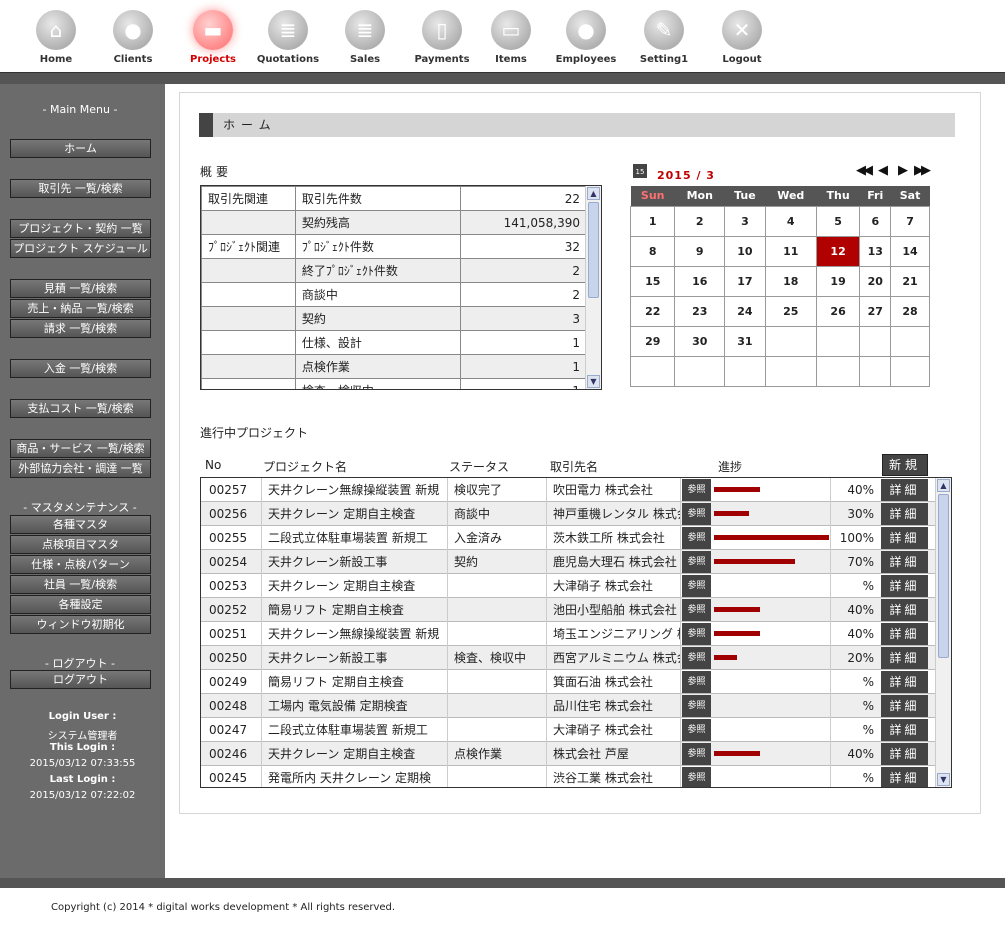 This screenshot has width=1005, height=933. What do you see at coordinates (288, 36) in the screenshot?
I see `nav-quotations: ≣ Quotations` at bounding box center [288, 36].